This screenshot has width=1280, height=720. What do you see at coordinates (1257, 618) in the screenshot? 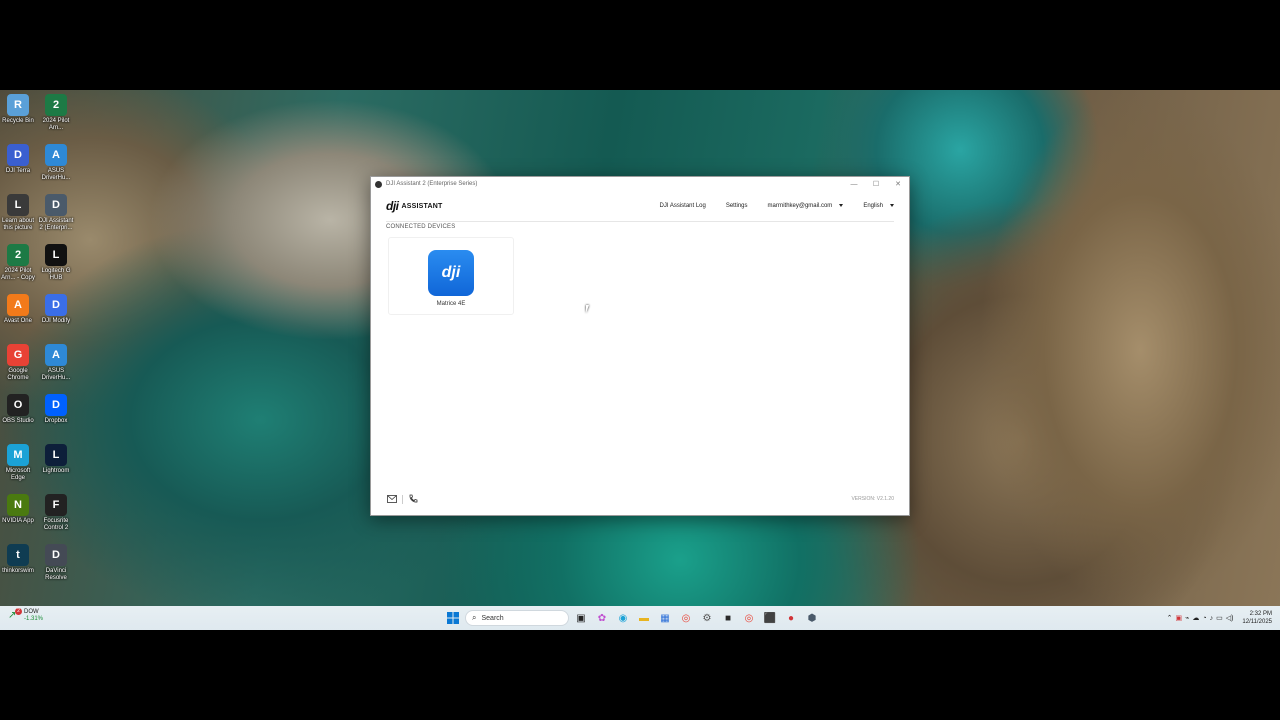
I see `clock: 2:32 PM 12/11/2025` at bounding box center [1257, 618].